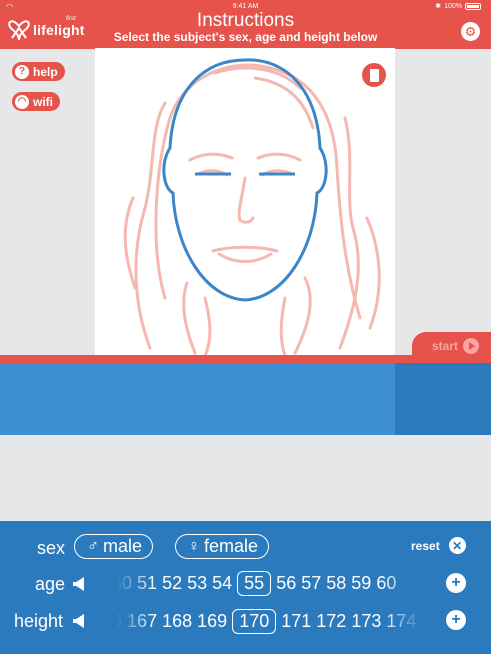 The image size is (491, 654). I want to click on height-increase-plus-icon: +, so click(456, 620).